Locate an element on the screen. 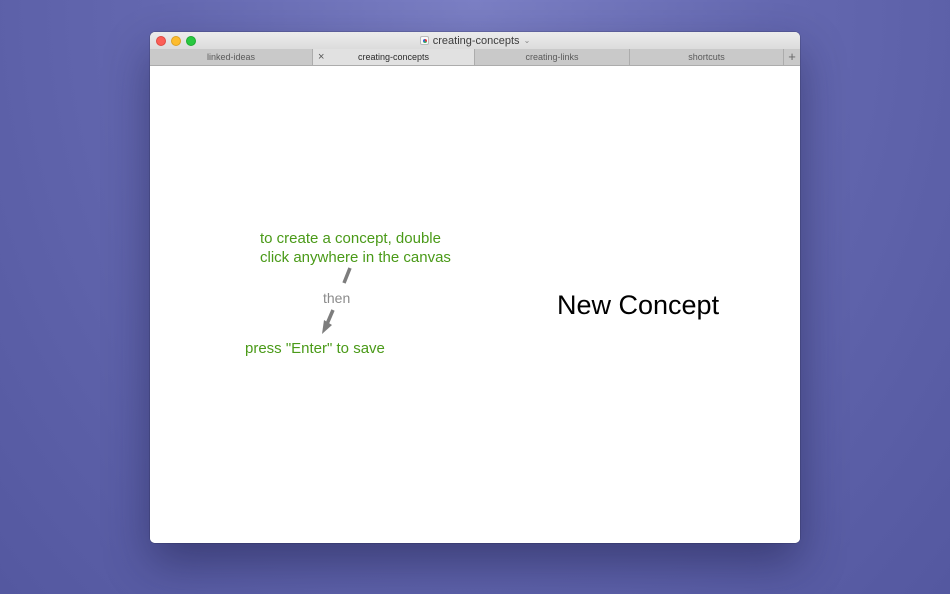 The image size is (950, 594). arrow-head-icon is located at coordinates (327, 327).